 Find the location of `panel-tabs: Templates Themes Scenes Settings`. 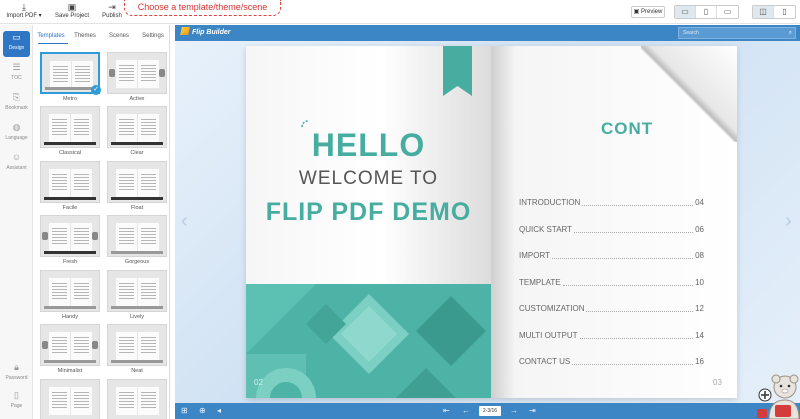

panel-tabs: Templates Themes Scenes Settings is located at coordinates (101, 36).